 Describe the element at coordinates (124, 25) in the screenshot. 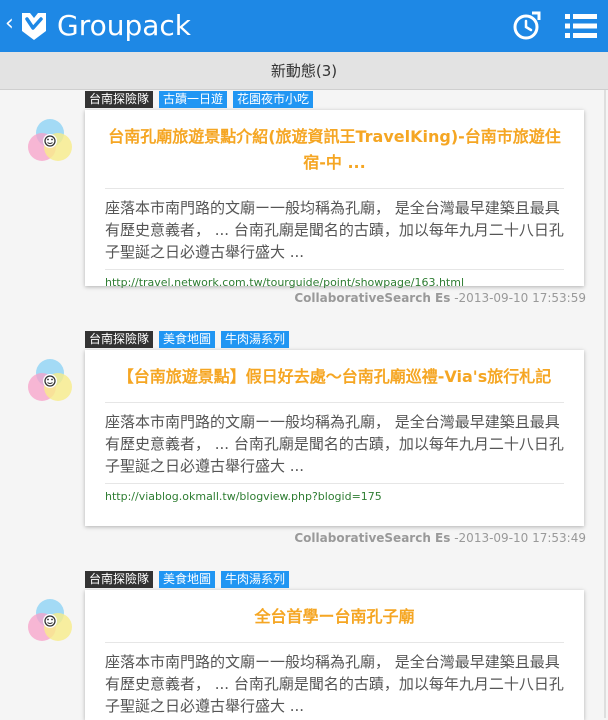

I see `app-title: Groupack` at that location.